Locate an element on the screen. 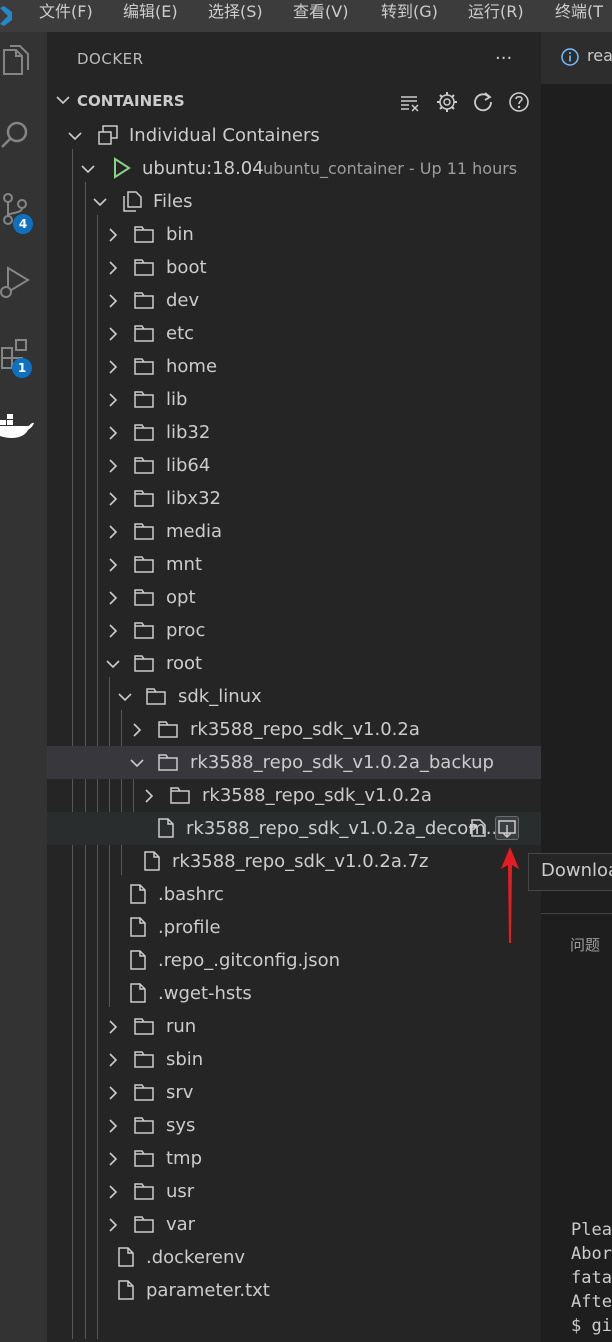  tree-file-item: .dockerenv is located at coordinates (294, 1257).